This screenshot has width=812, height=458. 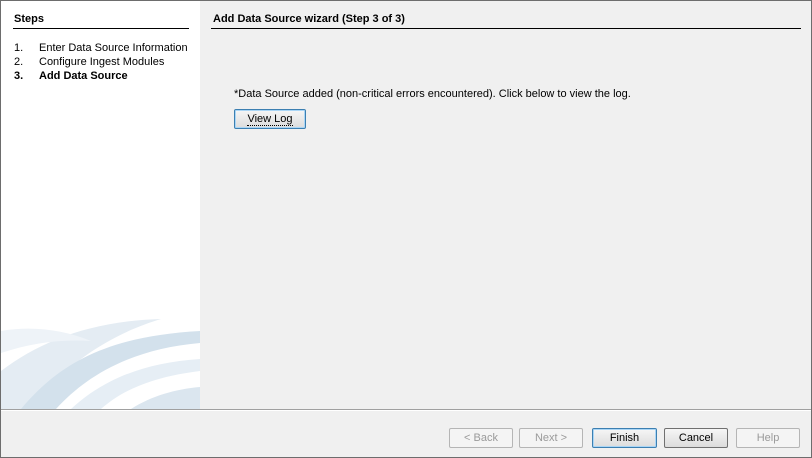 What do you see at coordinates (19, 76) in the screenshot?
I see `step-number: 3.` at bounding box center [19, 76].